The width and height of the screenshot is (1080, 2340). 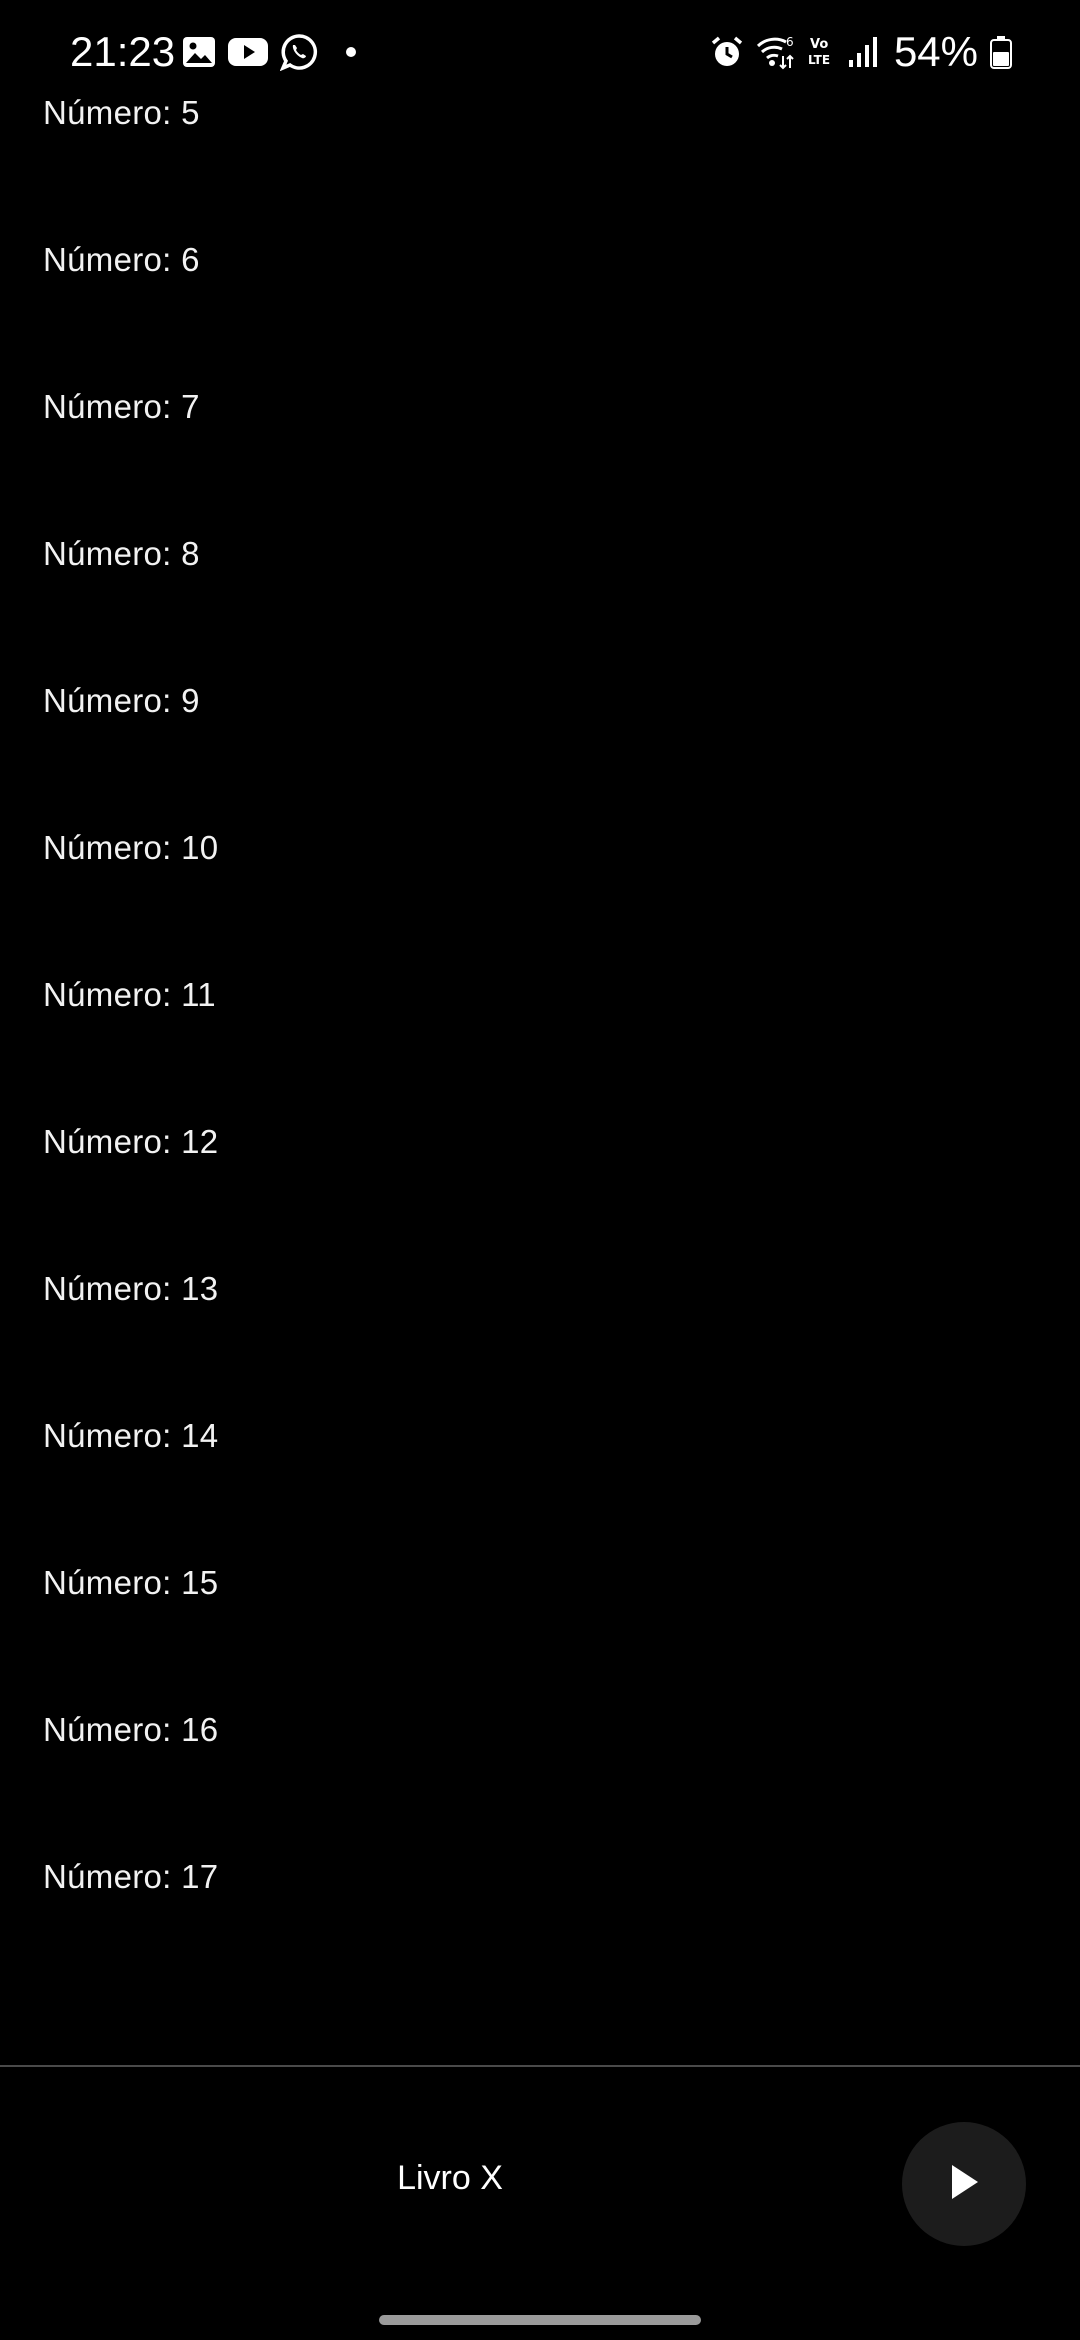 I want to click on list-item: Número: 15, so click(x=540, y=1582).